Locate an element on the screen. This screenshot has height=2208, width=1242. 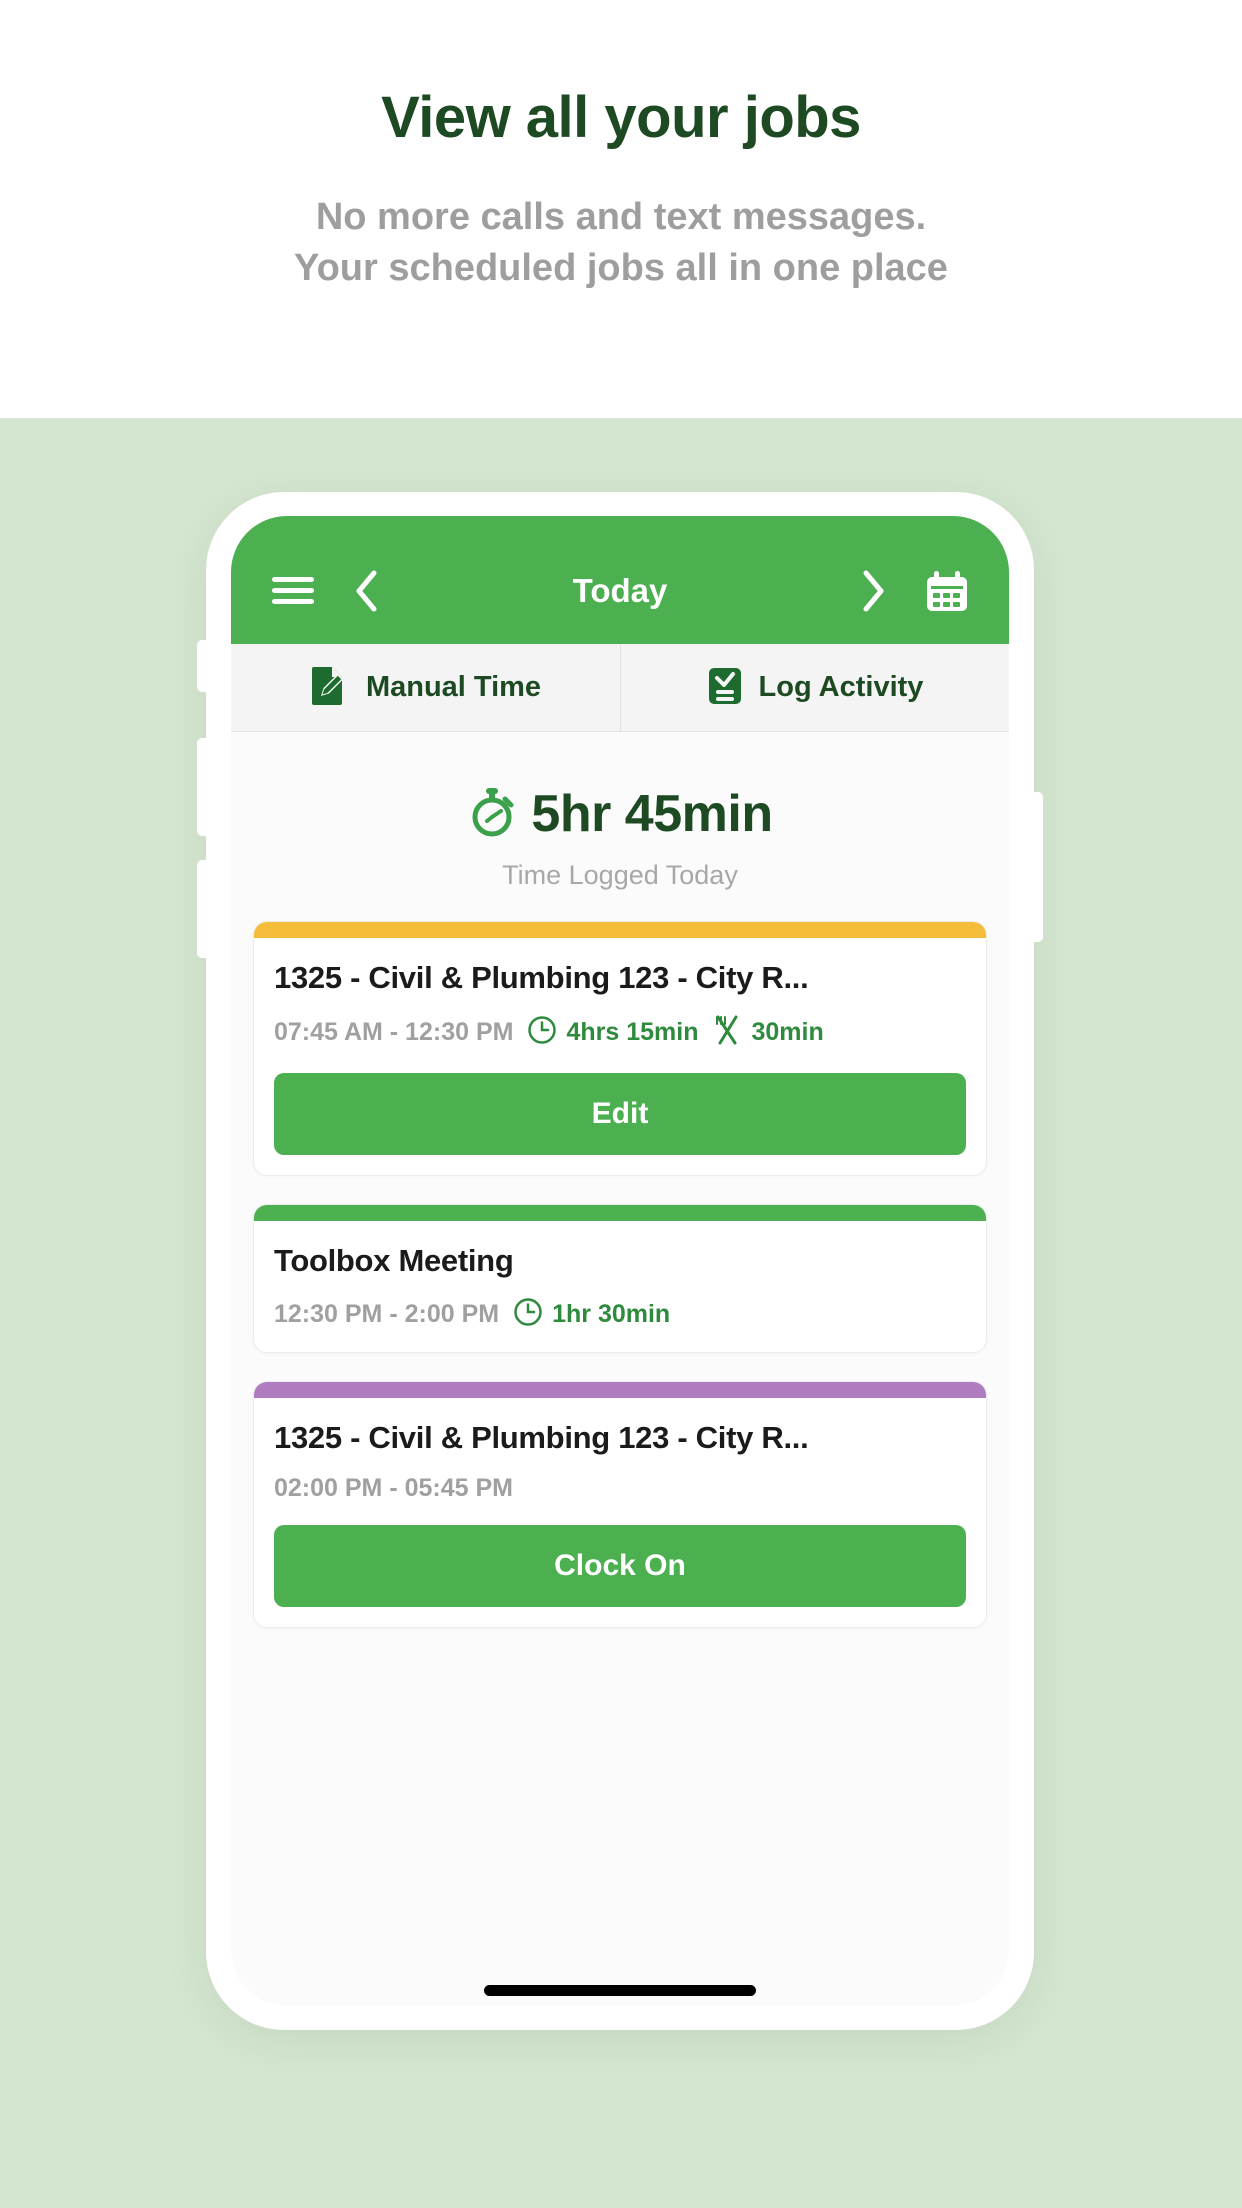
page-subtitle-line-1: No more calls and text messages. is located at coordinates (621, 216).